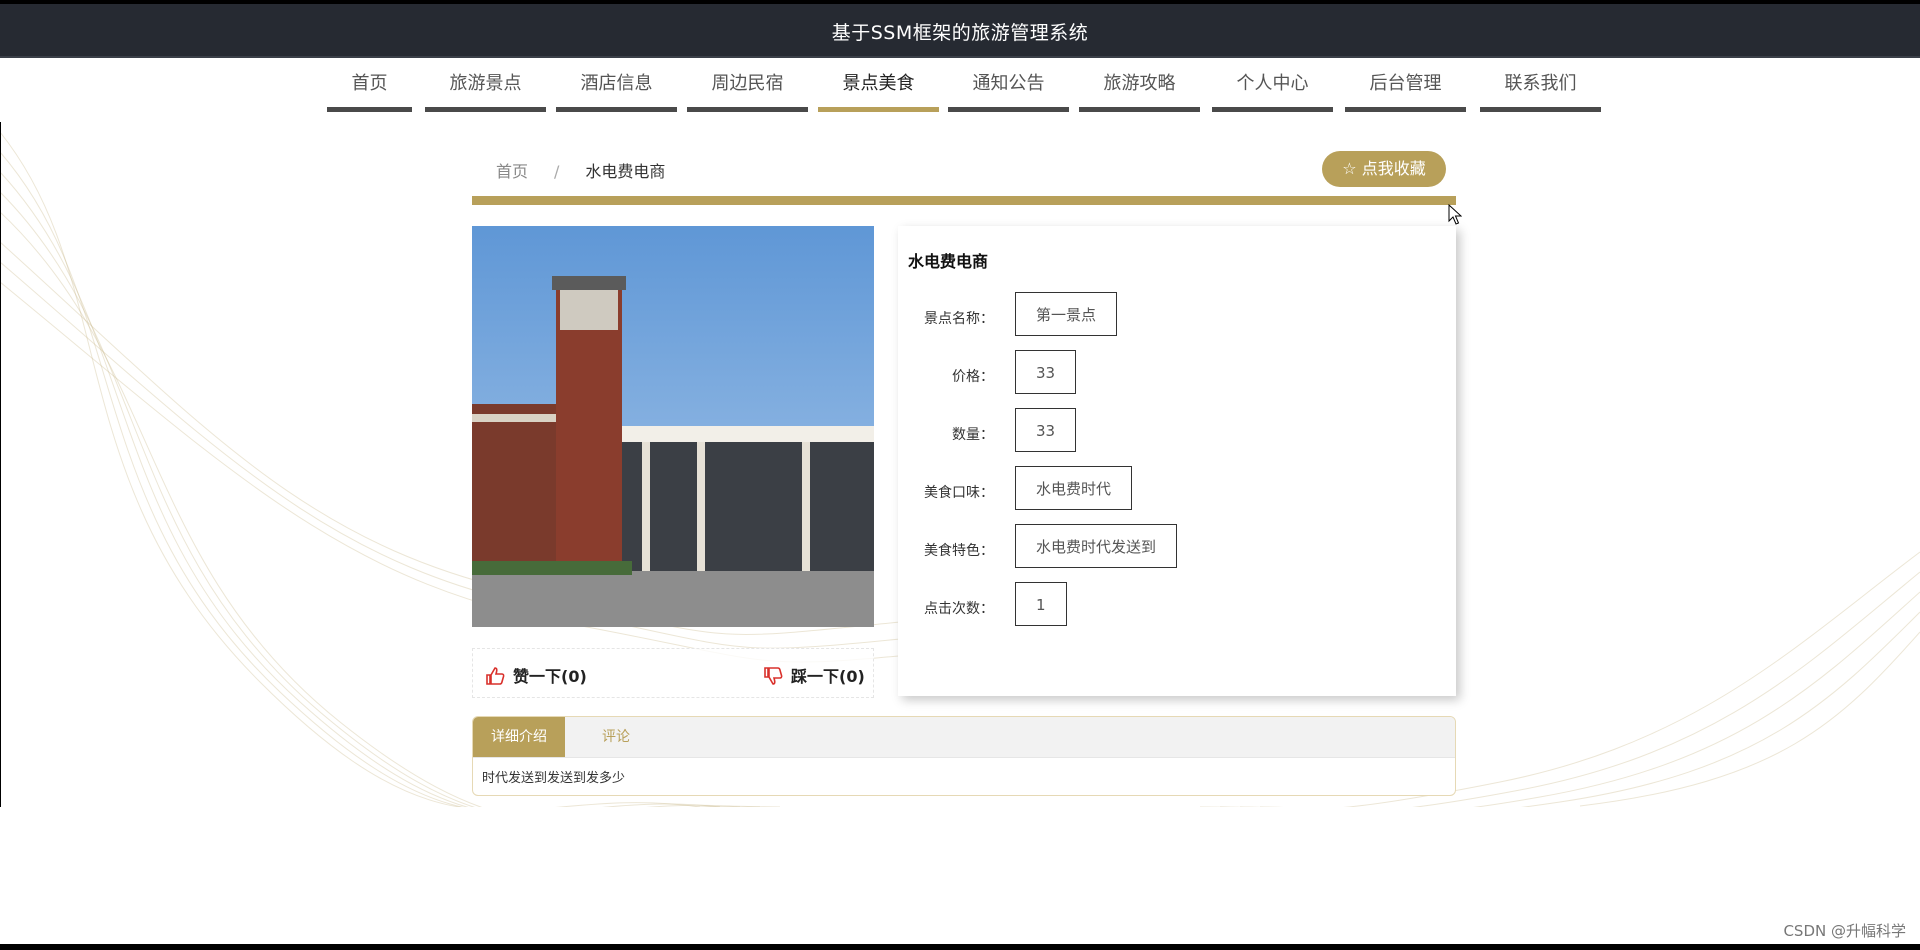 The image size is (1920, 950). Describe the element at coordinates (369, 85) in the screenshot. I see `nav-item-home: 首页` at that location.